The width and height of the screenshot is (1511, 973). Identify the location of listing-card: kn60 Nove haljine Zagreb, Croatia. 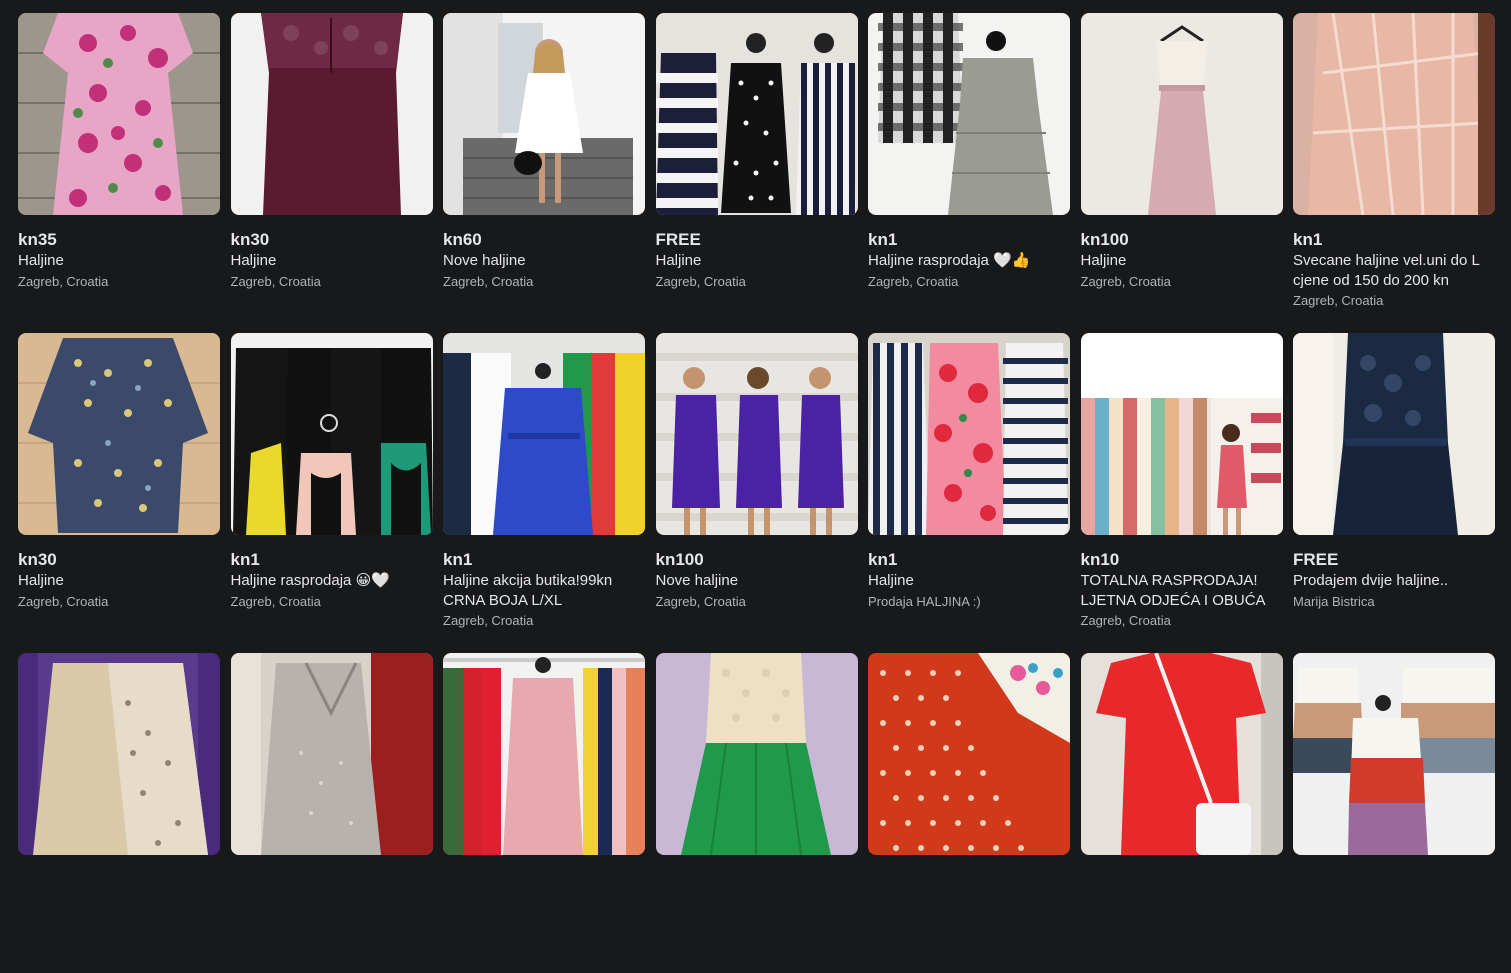
(544, 173).